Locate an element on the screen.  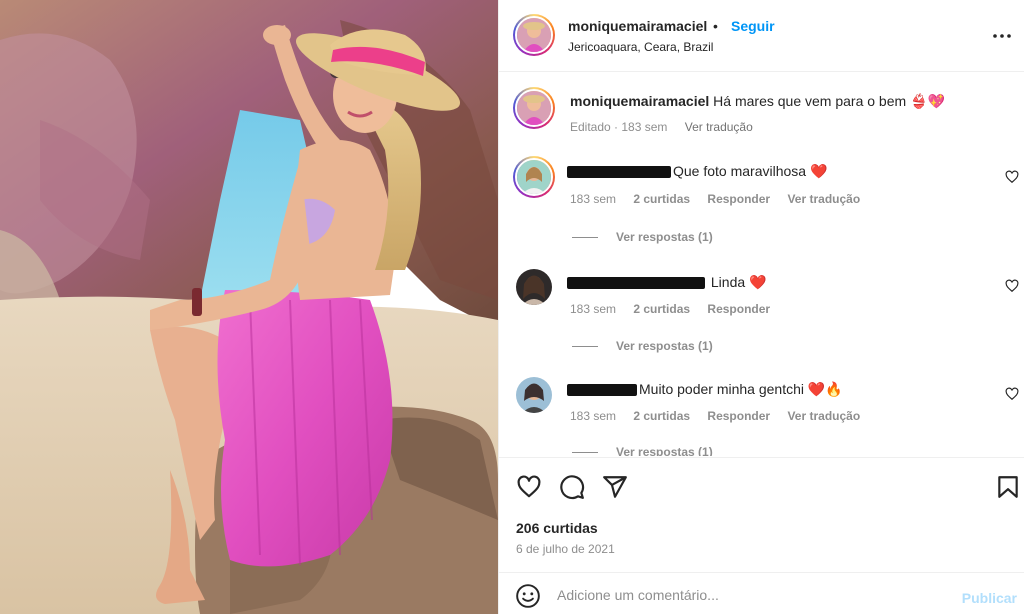
comment-text: Linda is located at coordinates (728, 282).